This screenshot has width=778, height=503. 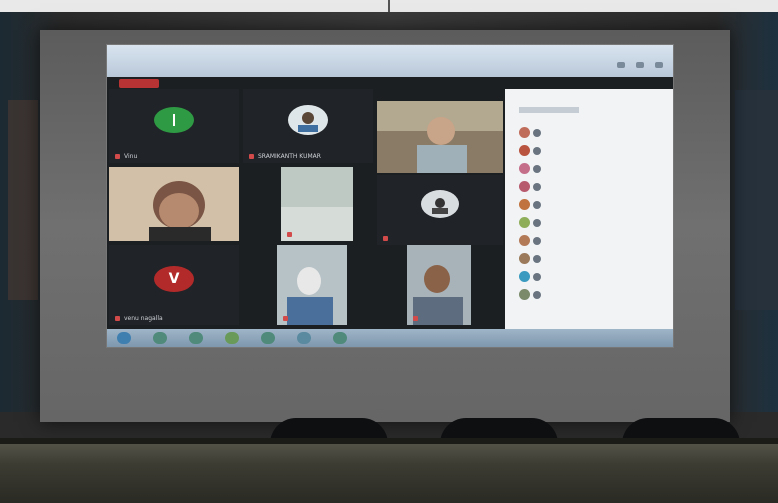 I want to click on participants-panel, so click(x=589, y=209).